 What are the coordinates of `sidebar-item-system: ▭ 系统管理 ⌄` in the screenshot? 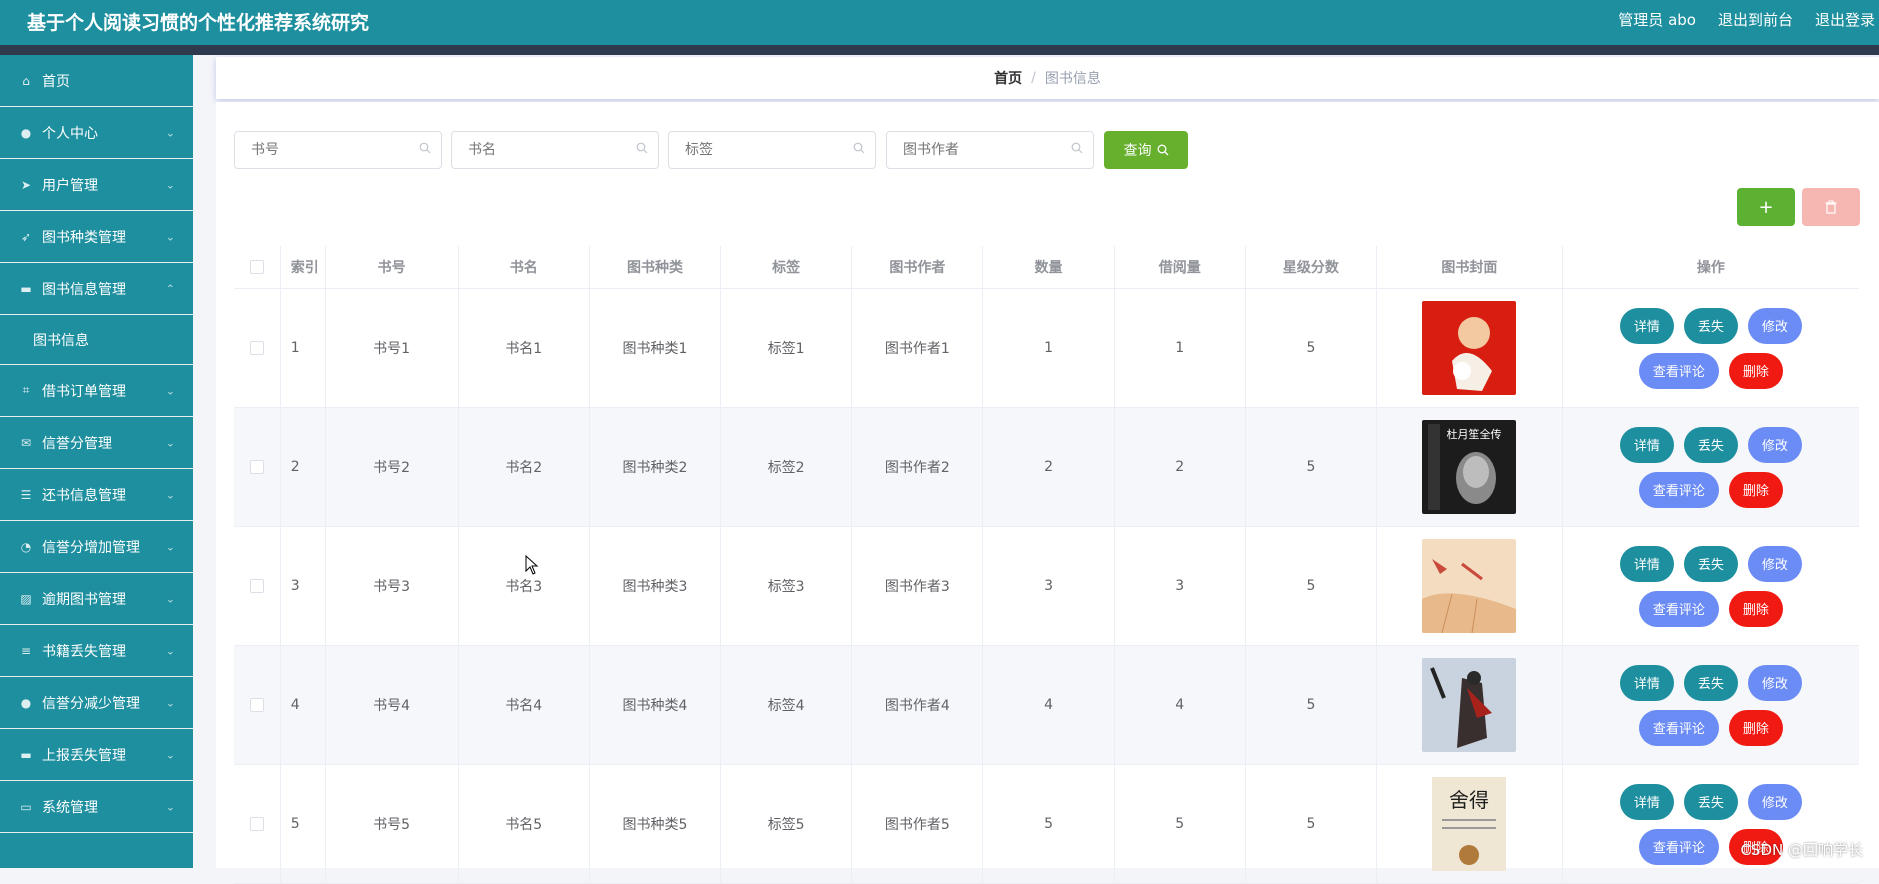 It's located at (96, 807).